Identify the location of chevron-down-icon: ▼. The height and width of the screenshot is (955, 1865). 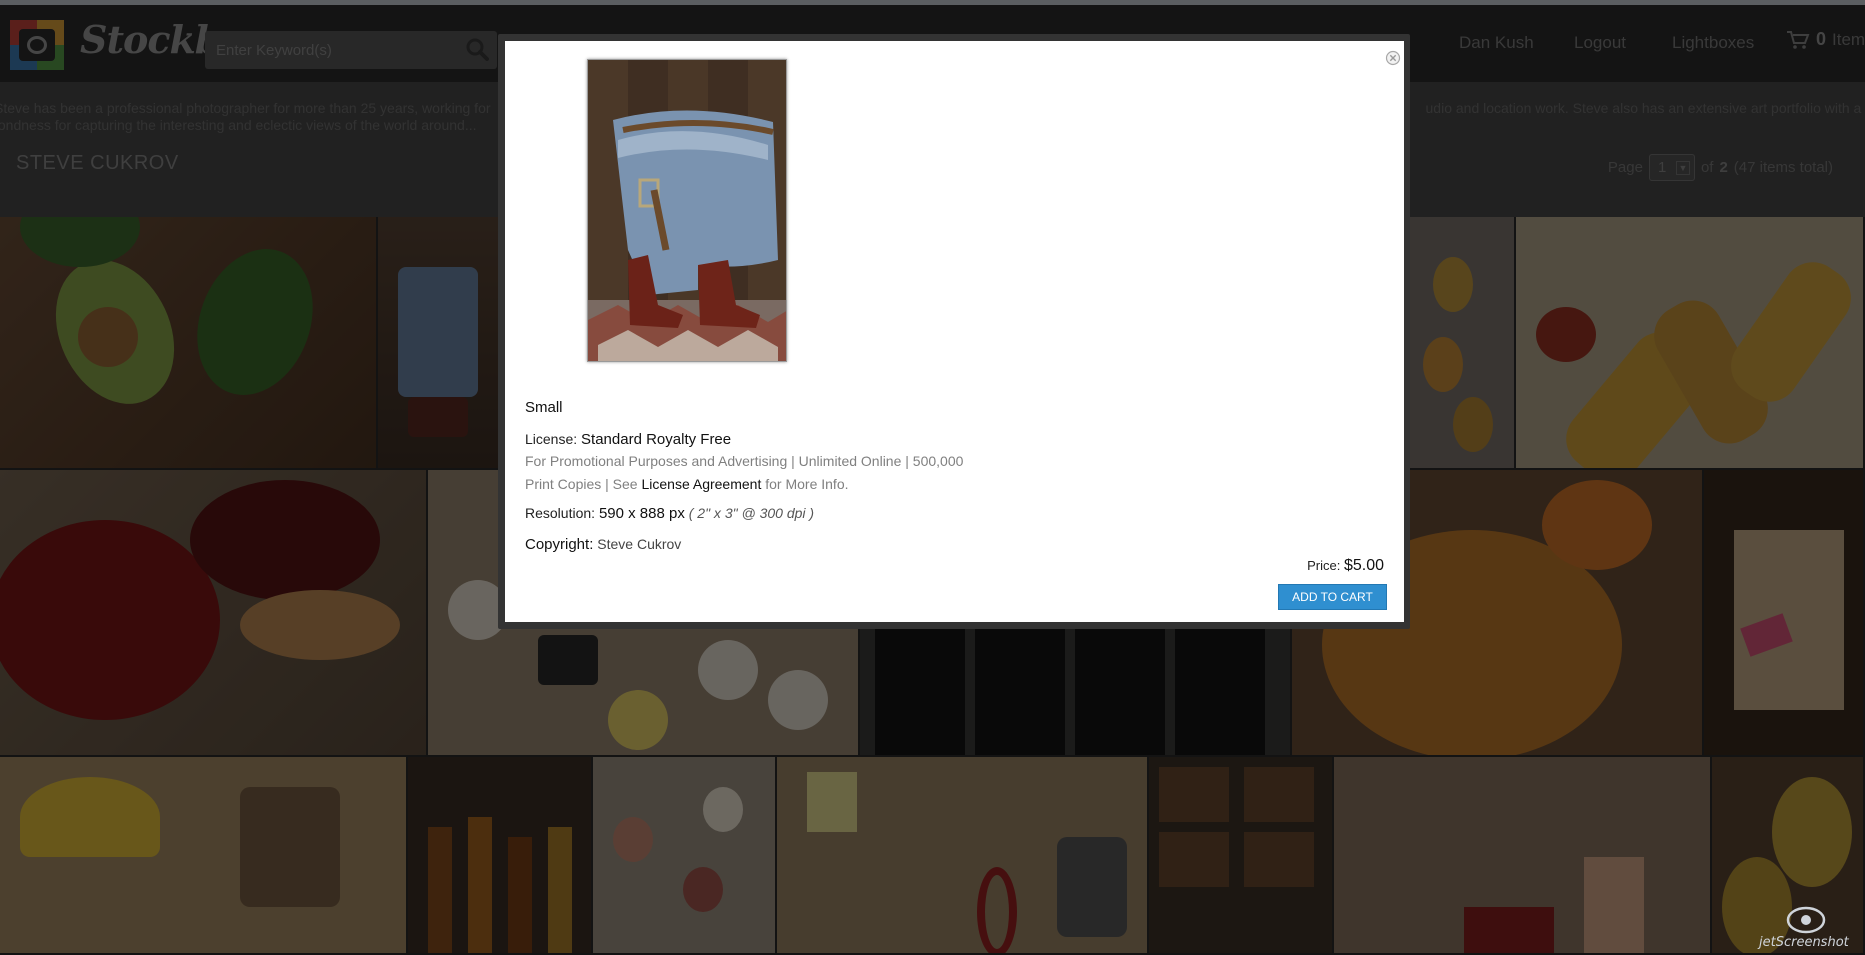
(1682, 167).